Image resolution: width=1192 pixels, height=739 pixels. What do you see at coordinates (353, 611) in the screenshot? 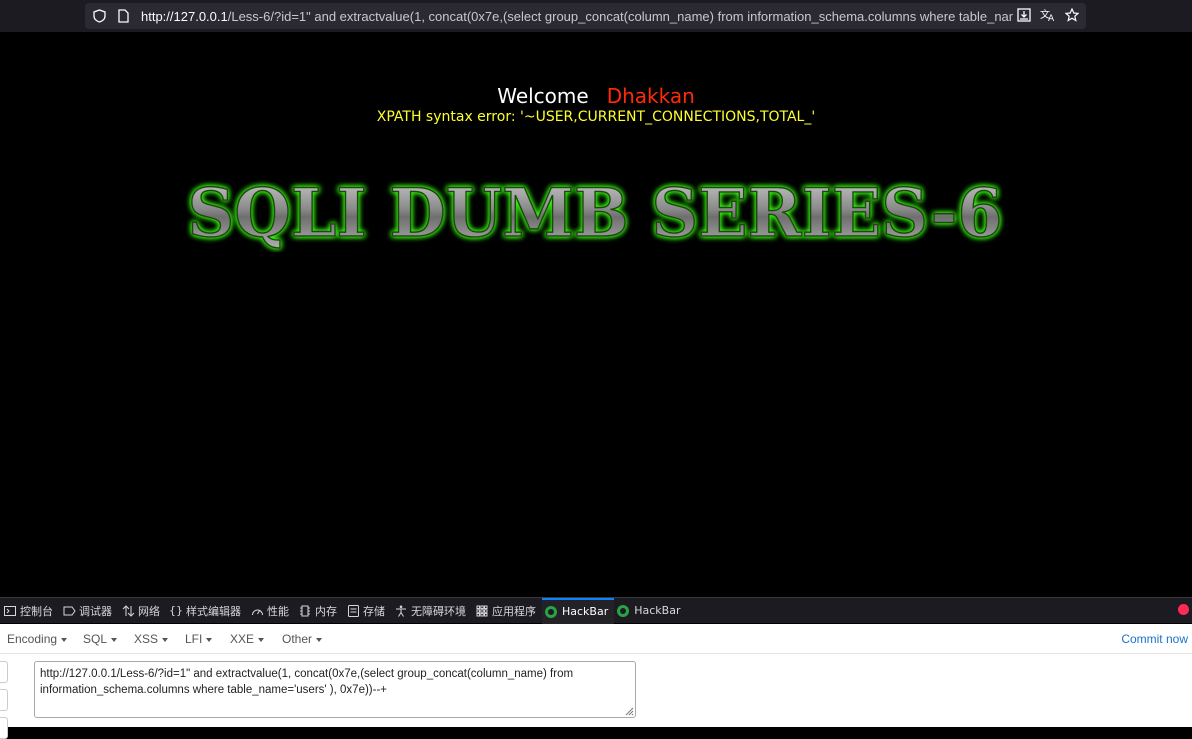
I see `storage-icon` at bounding box center [353, 611].